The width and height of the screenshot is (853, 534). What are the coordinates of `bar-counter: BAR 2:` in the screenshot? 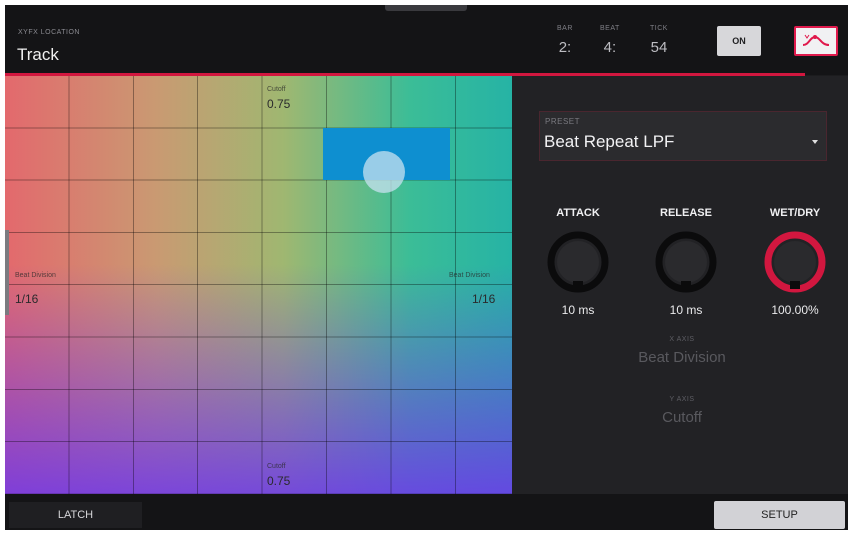 It's located at (565, 40).